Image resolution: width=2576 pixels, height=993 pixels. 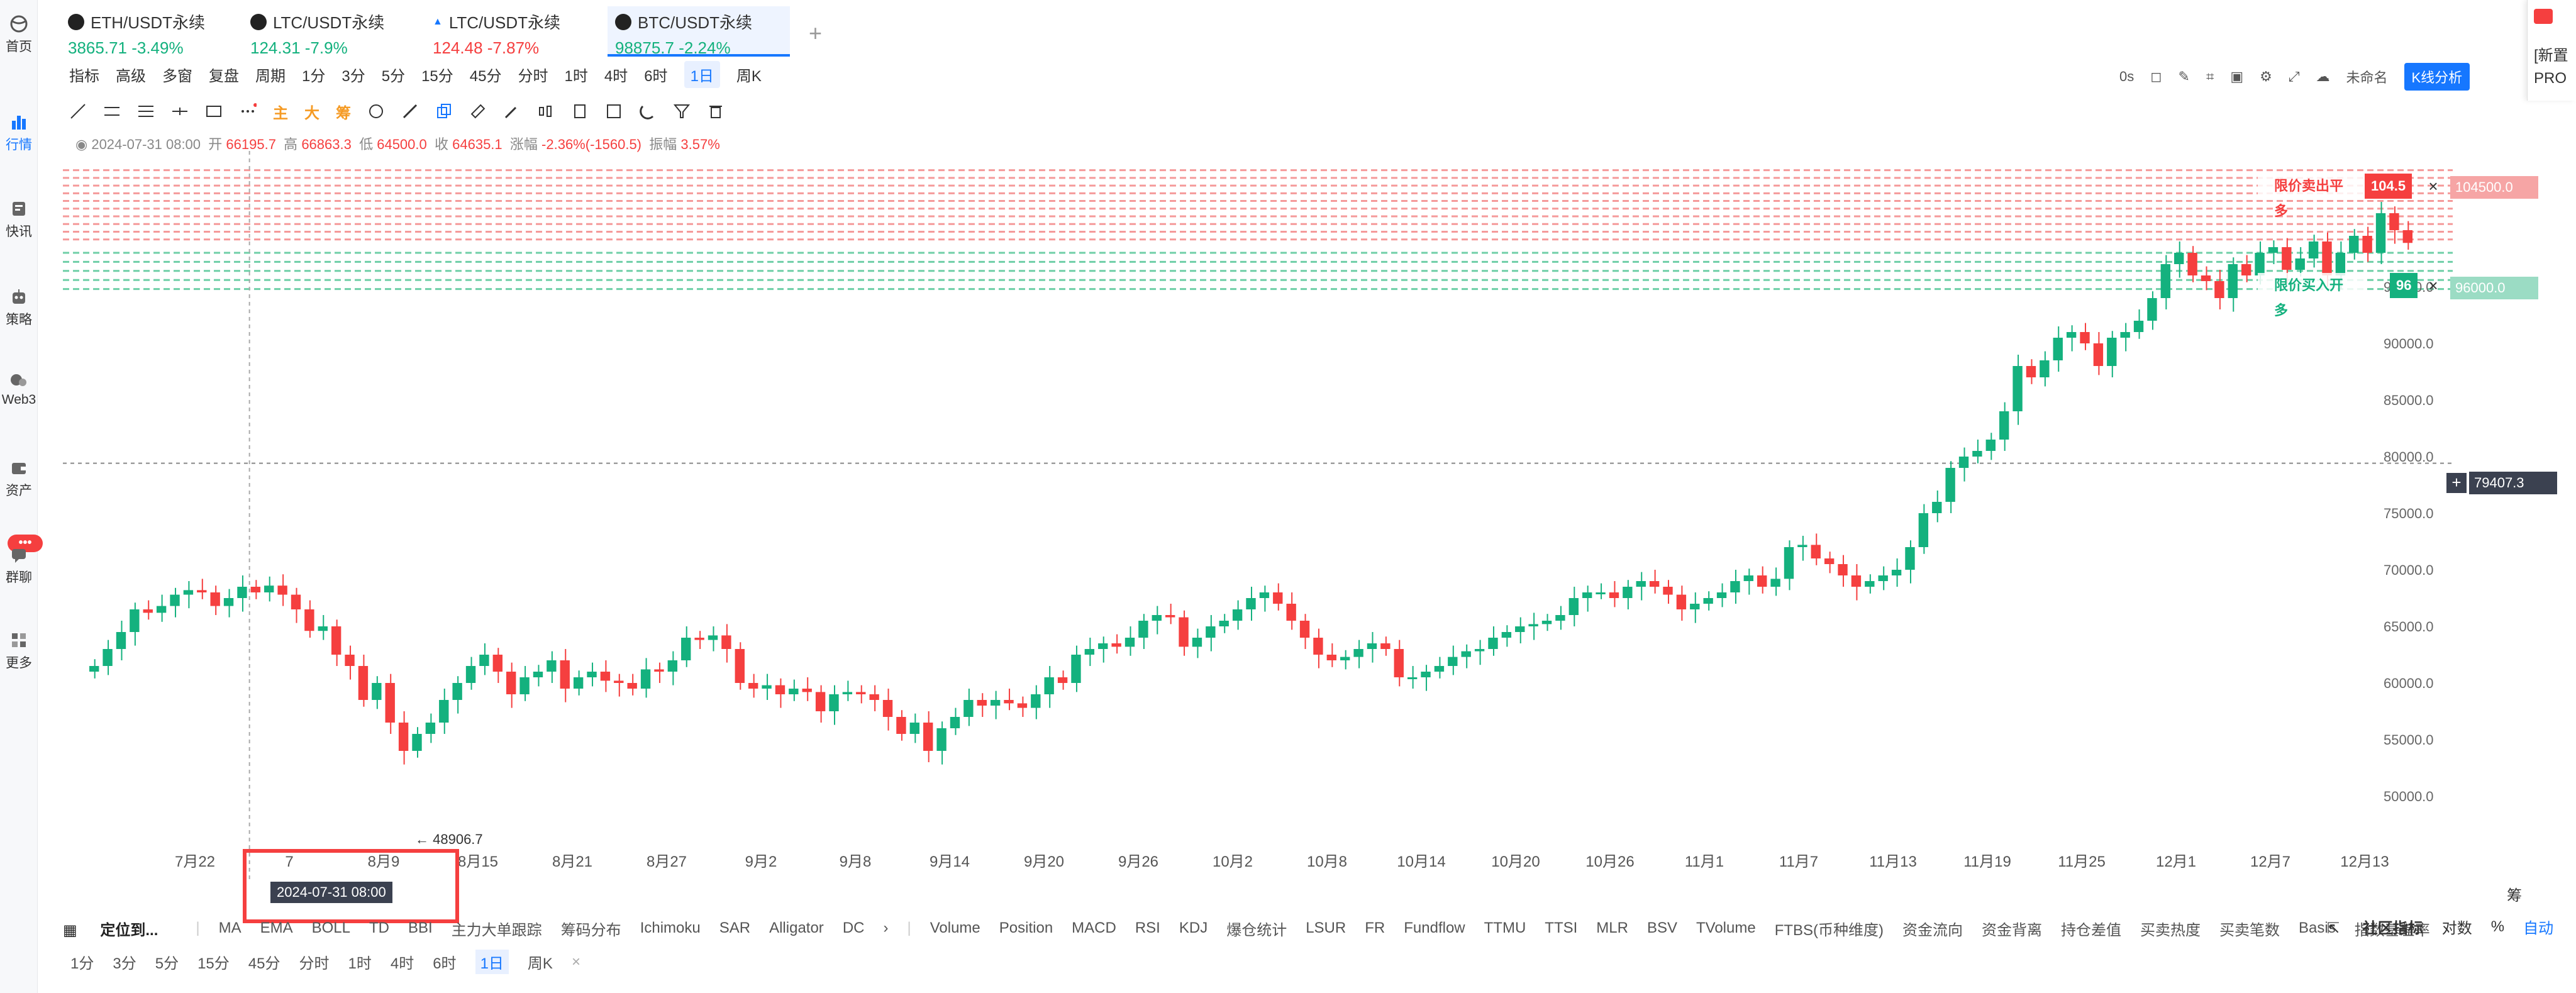 What do you see at coordinates (2322, 77) in the screenshot?
I see `cloud-icon: ☁` at bounding box center [2322, 77].